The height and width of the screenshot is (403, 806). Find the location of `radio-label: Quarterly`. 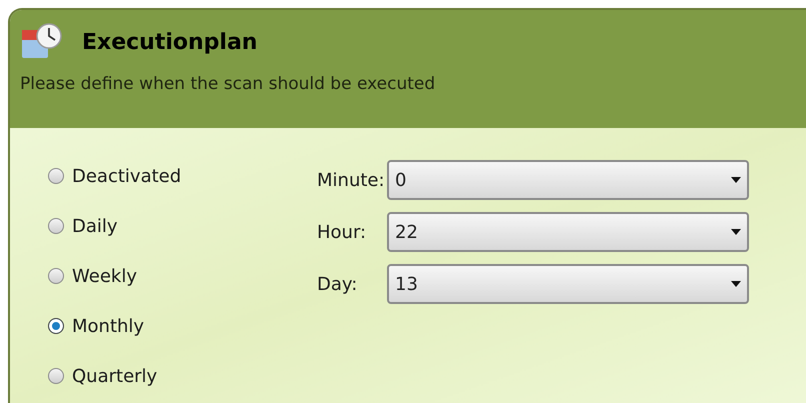

radio-label: Quarterly is located at coordinates (115, 376).